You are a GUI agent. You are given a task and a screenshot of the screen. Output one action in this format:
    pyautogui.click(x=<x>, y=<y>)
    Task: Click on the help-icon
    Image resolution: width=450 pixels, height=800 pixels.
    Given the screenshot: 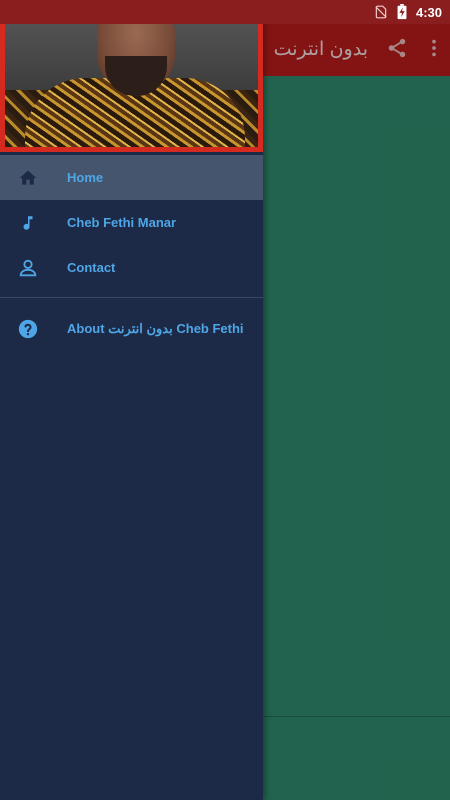 What is the action you would take?
    pyautogui.click(x=28, y=329)
    